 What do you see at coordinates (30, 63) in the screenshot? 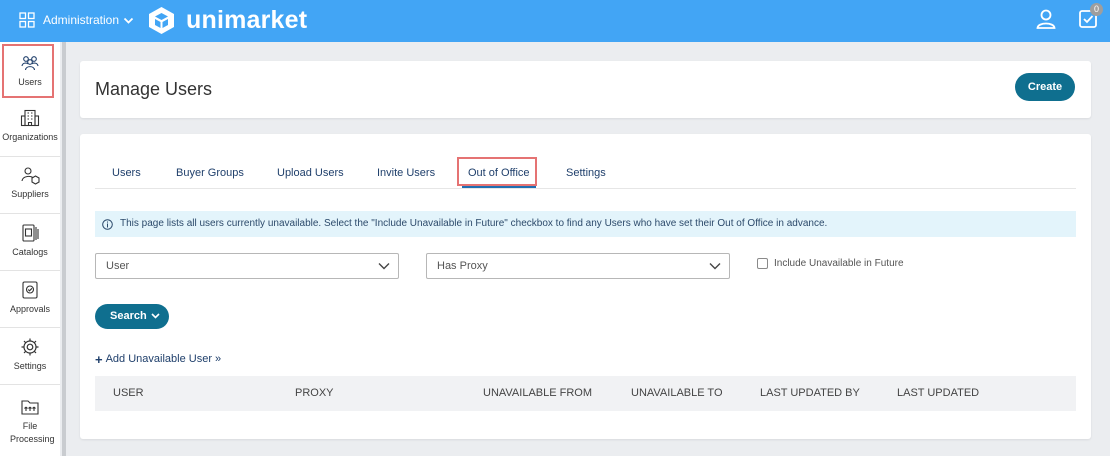
I see `users-icon` at bounding box center [30, 63].